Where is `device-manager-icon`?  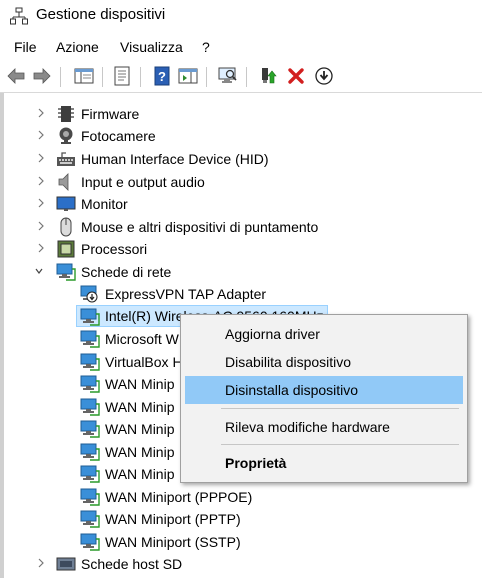 device-manager-icon is located at coordinates (19, 16).